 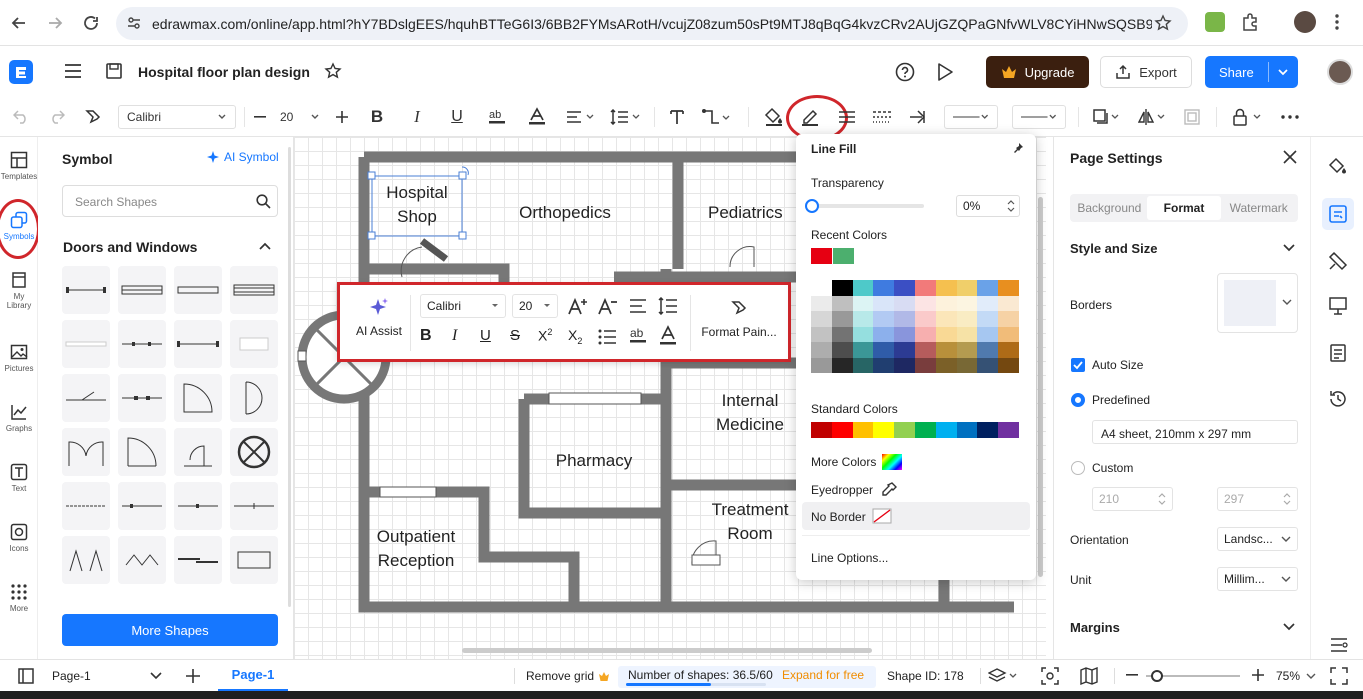 What do you see at coordinates (1290, 157) in the screenshot?
I see `close-icon` at bounding box center [1290, 157].